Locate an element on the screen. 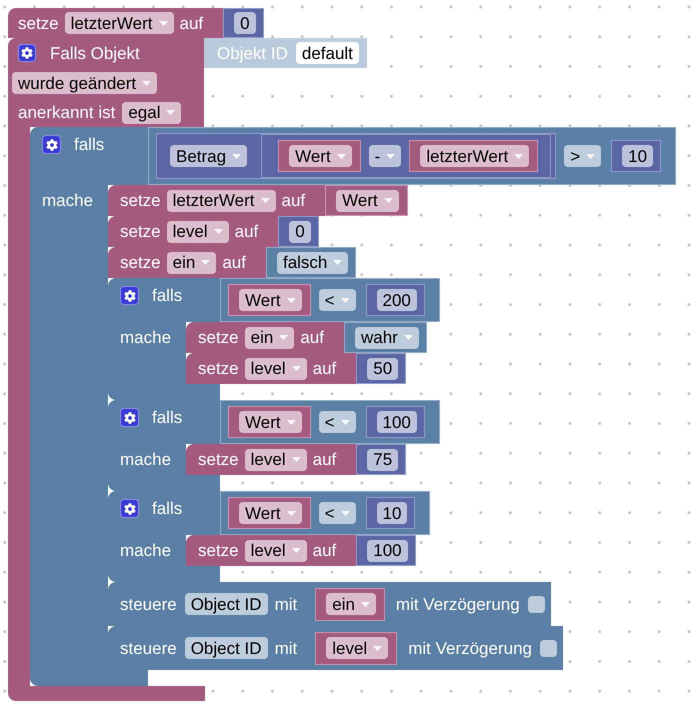 The image size is (695, 713). compare-block: Wert < 200 is located at coordinates (330, 300).